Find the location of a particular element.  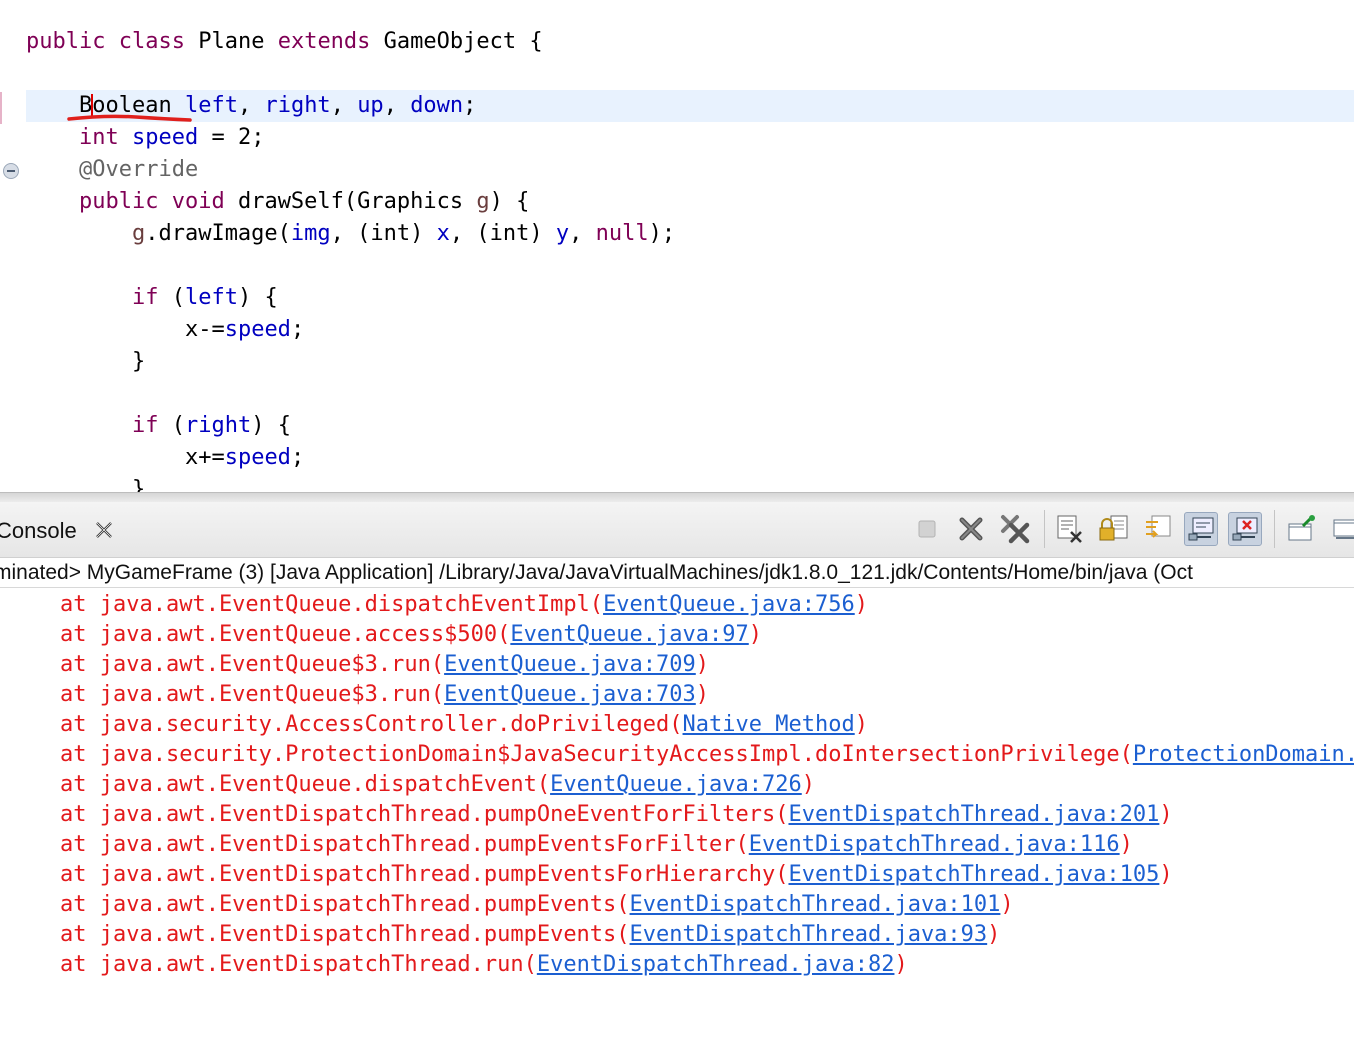

code-line-7: if (left) { is located at coordinates (204, 297).